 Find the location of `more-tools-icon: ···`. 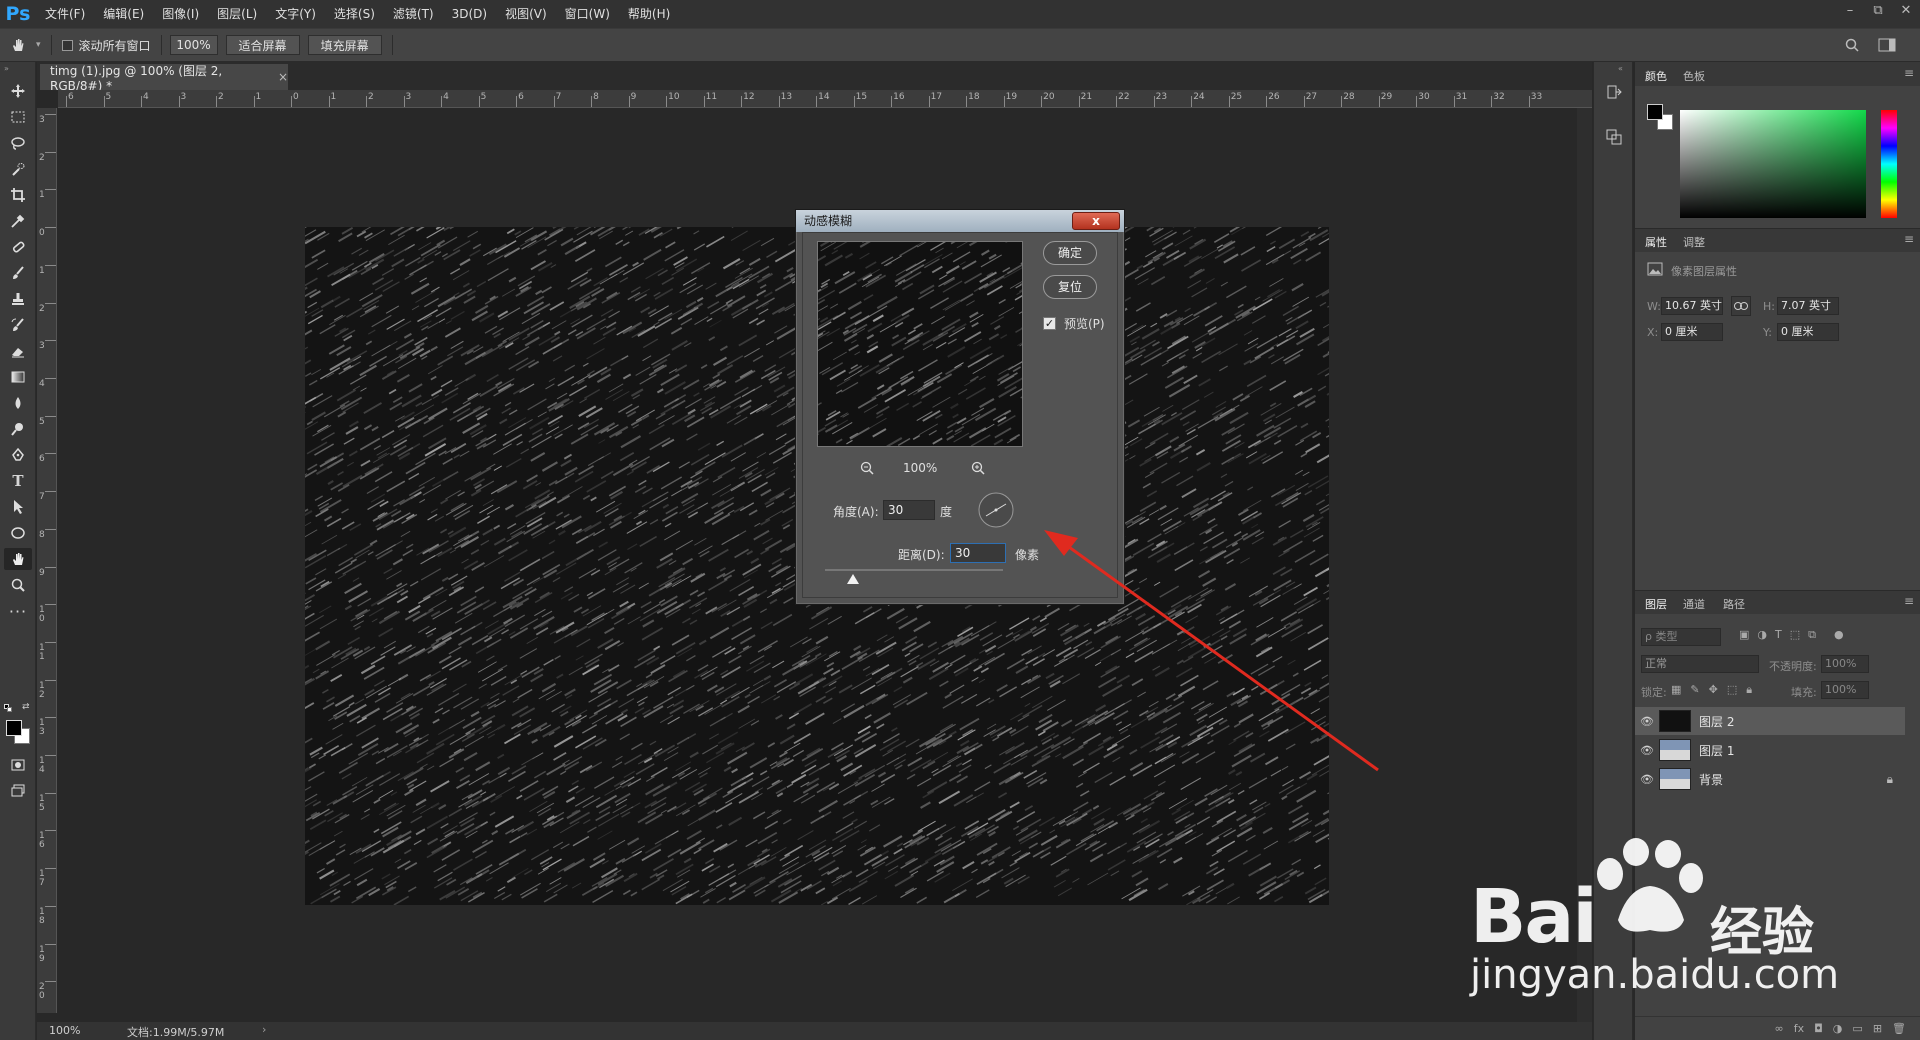

more-tools-icon: ··· is located at coordinates (18, 611).